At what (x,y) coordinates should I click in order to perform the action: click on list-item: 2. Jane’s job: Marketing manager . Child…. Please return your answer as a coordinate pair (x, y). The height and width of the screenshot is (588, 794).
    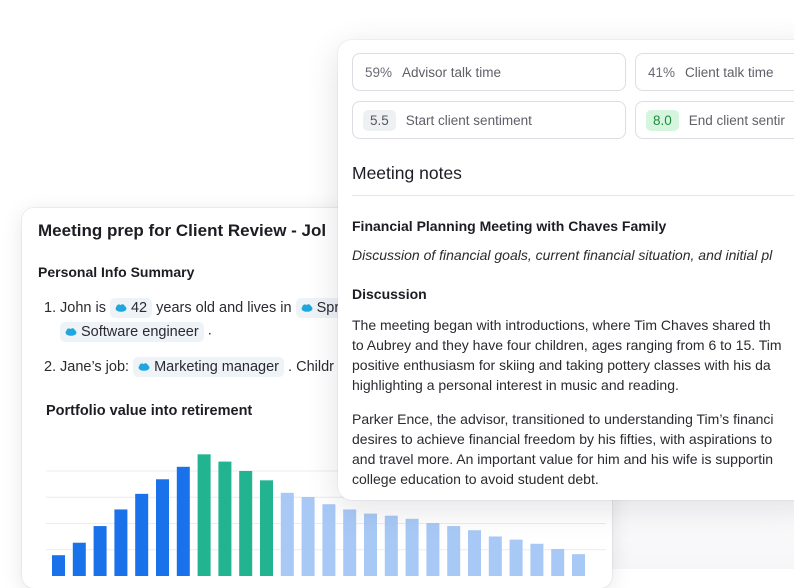
    Looking at the image, I should click on (191, 367).